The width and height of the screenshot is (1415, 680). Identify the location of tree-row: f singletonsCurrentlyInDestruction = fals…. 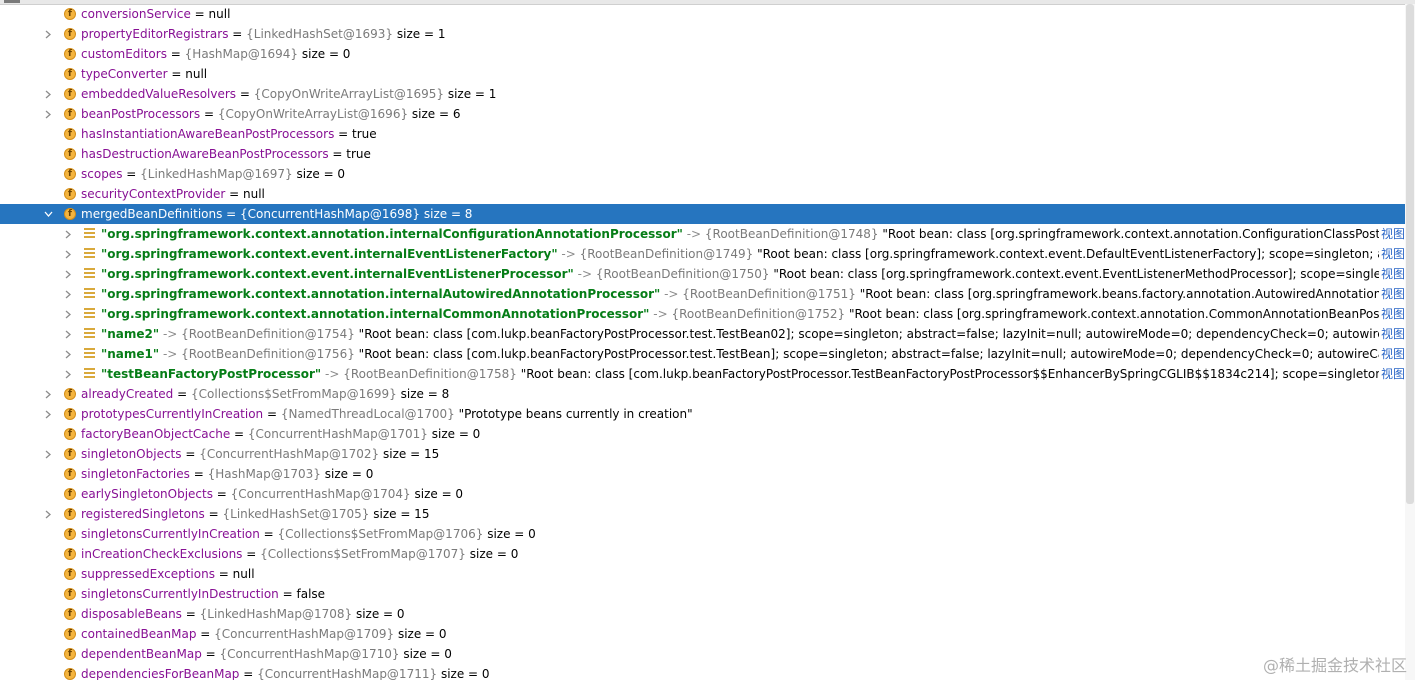
(702, 594).